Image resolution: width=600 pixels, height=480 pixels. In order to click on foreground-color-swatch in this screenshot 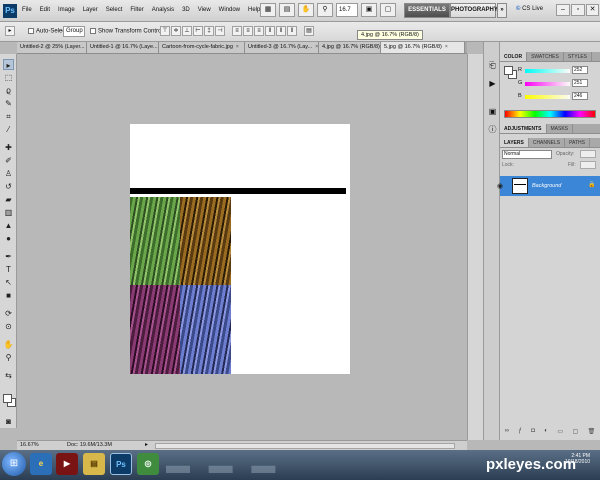, I will do `click(7, 398)`.